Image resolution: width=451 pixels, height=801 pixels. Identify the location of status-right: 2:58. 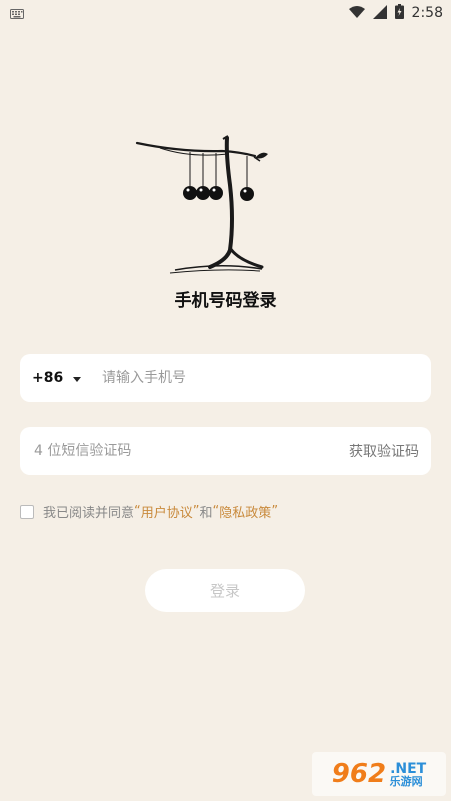
(395, 13).